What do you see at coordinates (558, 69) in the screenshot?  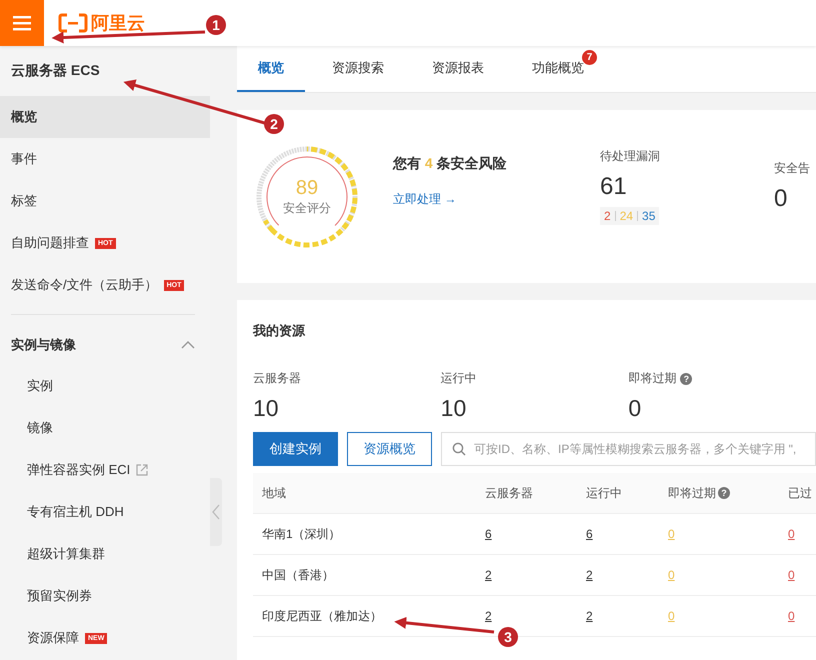 I see `tab: 功能概览 7` at bounding box center [558, 69].